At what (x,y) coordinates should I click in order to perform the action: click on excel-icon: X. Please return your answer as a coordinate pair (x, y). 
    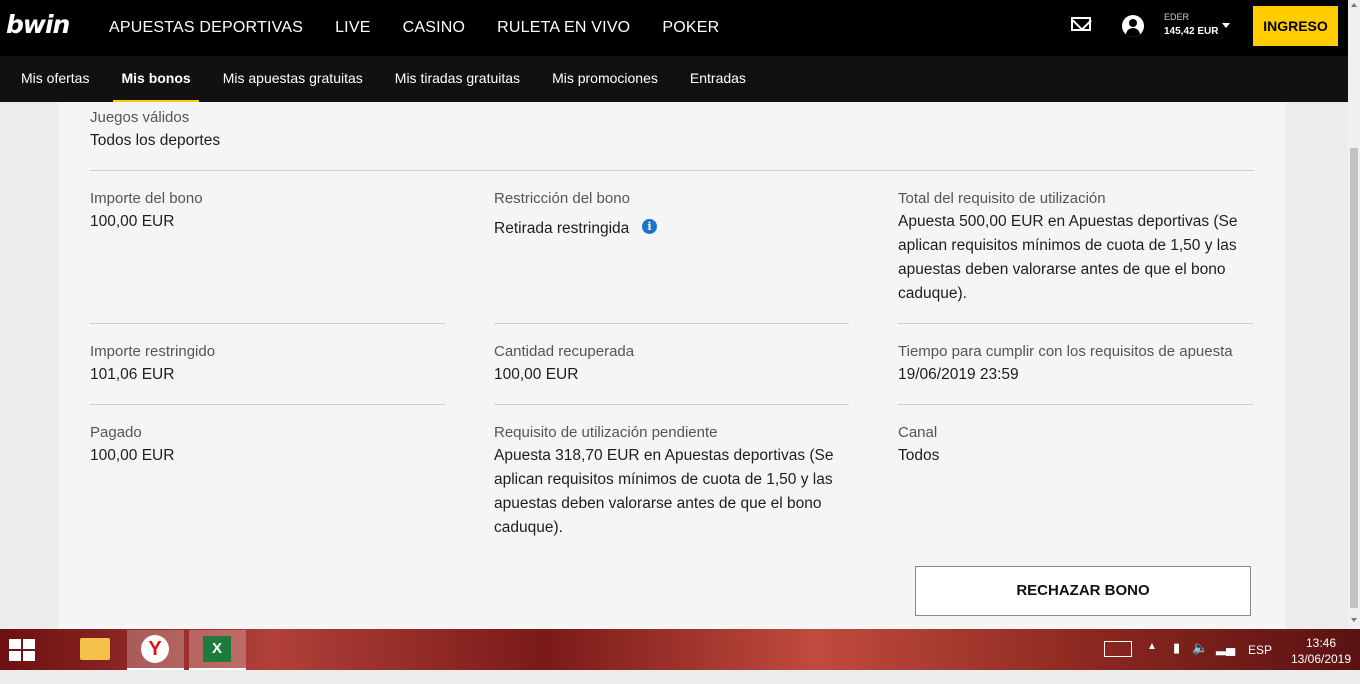
    Looking at the image, I should click on (217, 649).